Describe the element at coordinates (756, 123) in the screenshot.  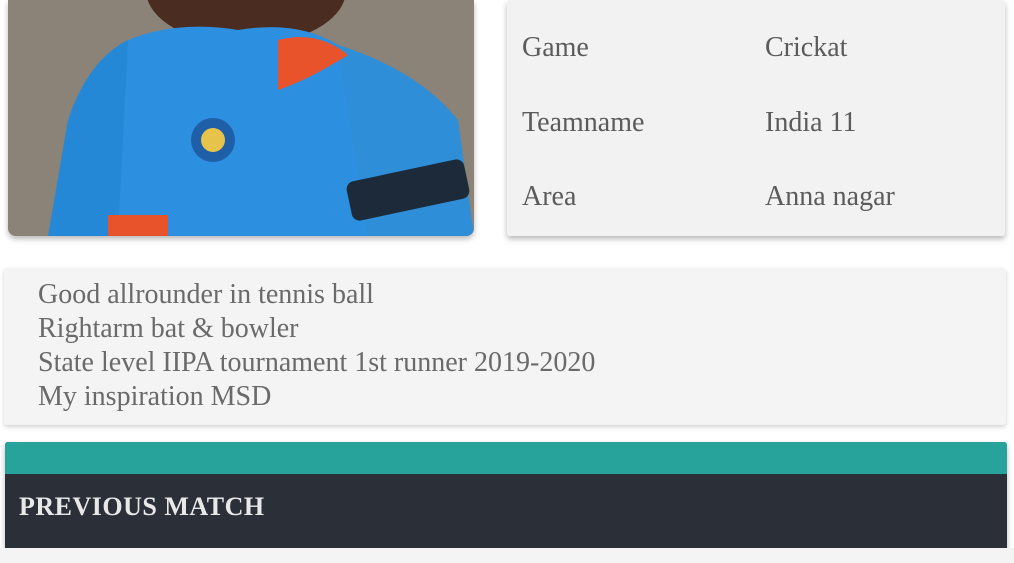
I see `info-row-teamname: Teamname India 11` at that location.